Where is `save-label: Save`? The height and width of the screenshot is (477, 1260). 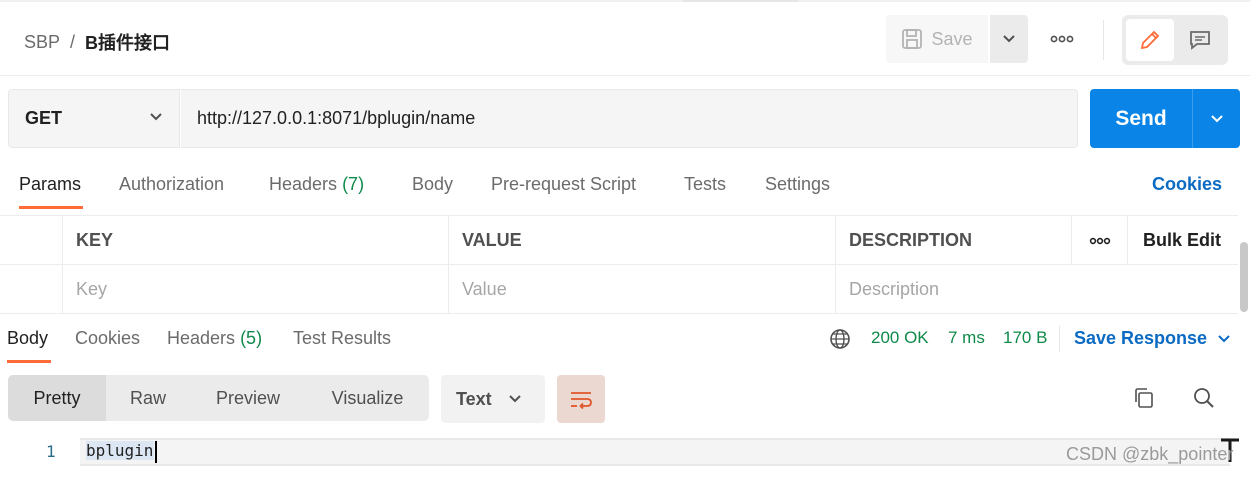
save-label: Save is located at coordinates (952, 38).